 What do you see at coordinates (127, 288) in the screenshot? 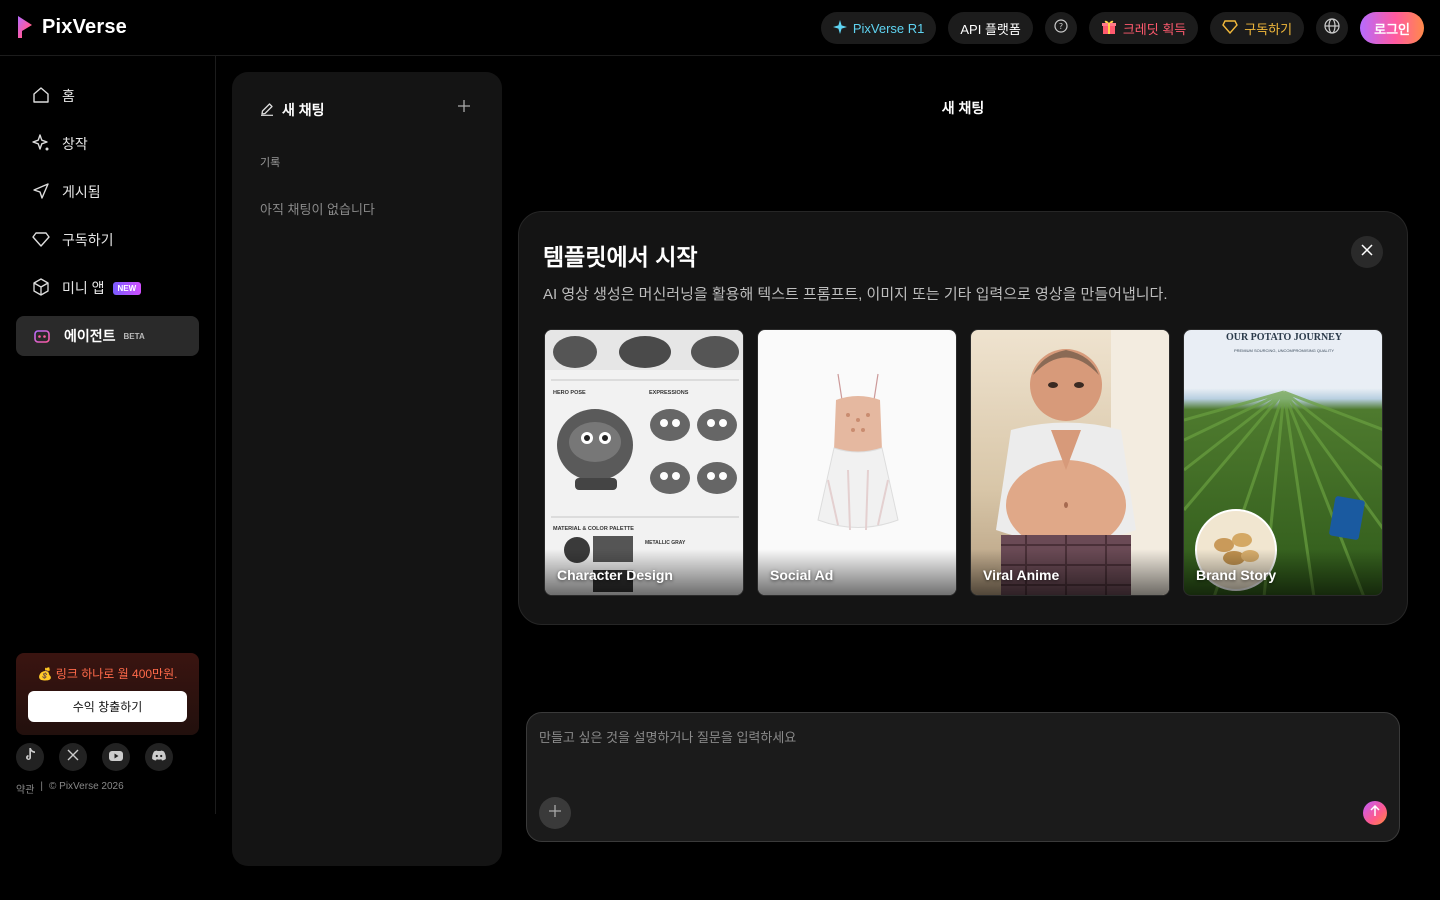
I see `new-badge: NEW` at bounding box center [127, 288].